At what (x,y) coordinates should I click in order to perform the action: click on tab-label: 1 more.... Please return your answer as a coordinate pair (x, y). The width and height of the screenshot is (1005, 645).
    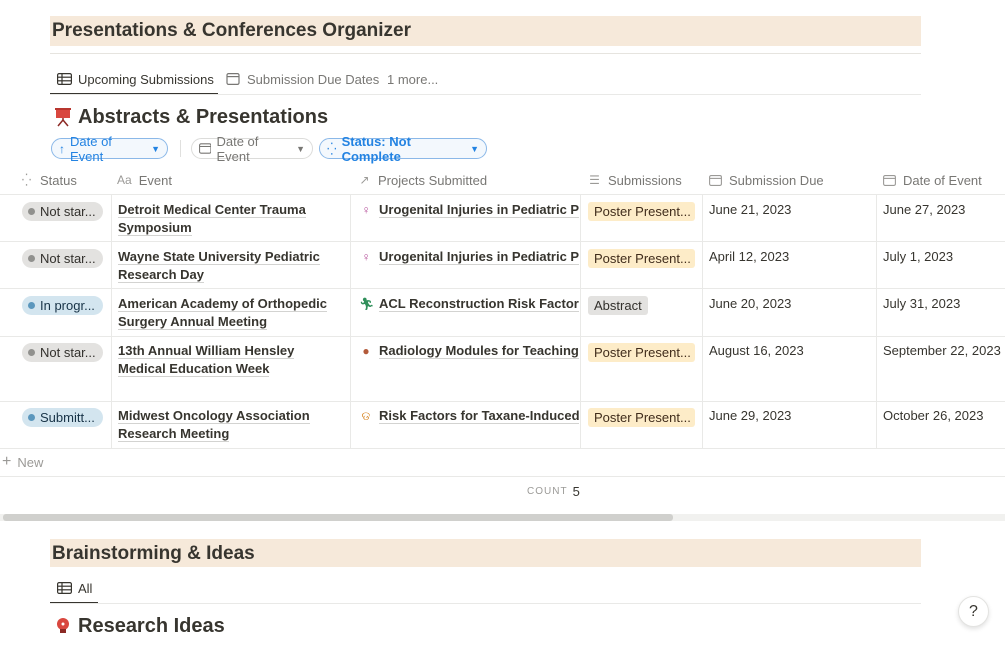
    Looking at the image, I should click on (413, 79).